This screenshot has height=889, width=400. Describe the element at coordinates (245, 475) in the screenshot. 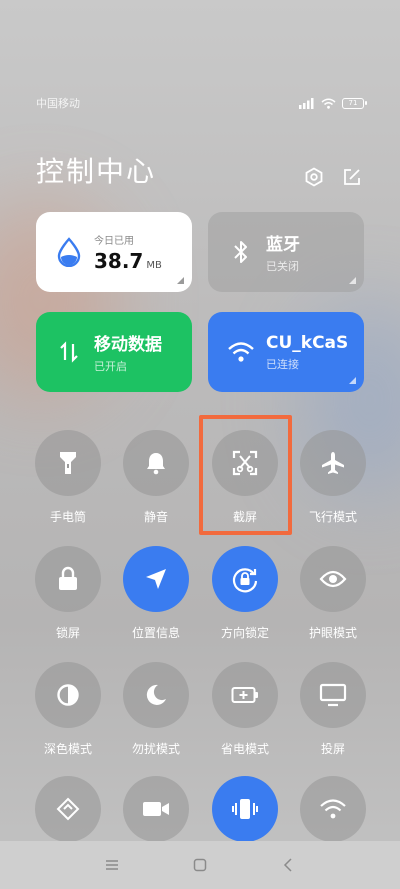

I see `screenshot-highlight-box` at that location.